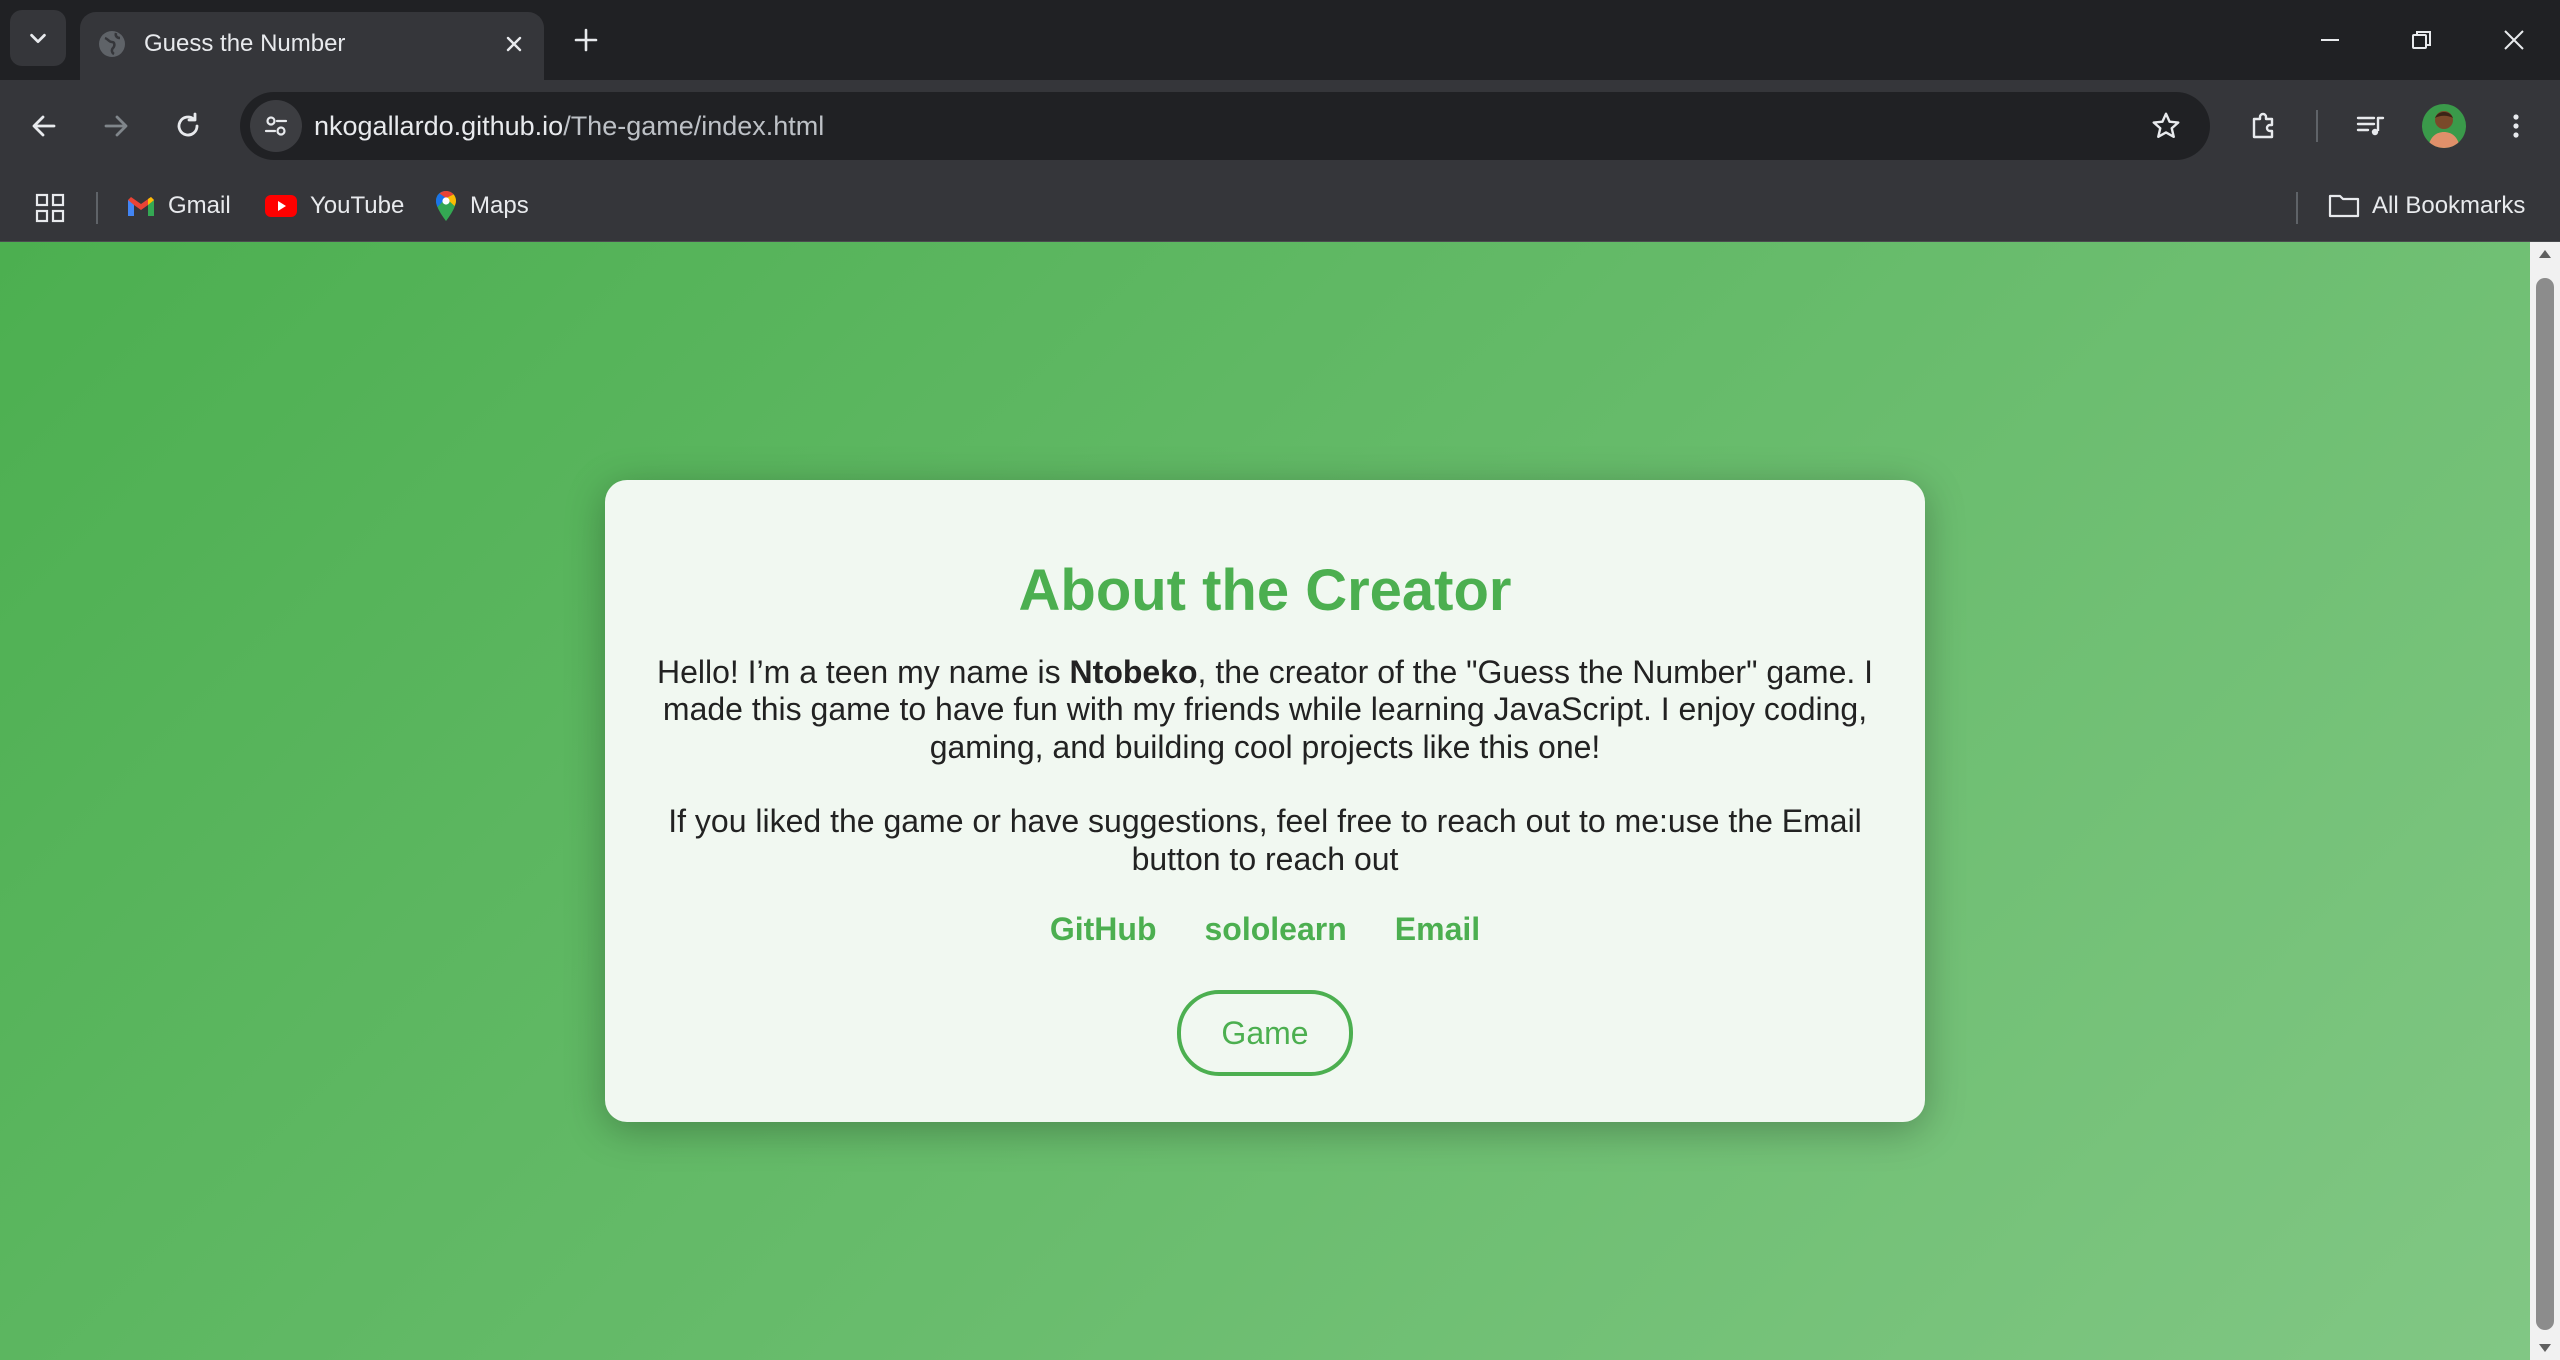  What do you see at coordinates (141, 206) in the screenshot?
I see `gmail-icon` at bounding box center [141, 206].